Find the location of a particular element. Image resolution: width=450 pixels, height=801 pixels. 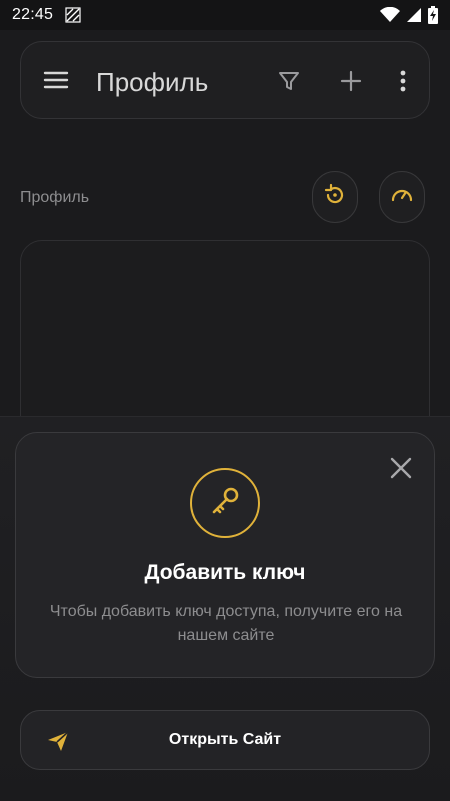

key-badge is located at coordinates (225, 503).